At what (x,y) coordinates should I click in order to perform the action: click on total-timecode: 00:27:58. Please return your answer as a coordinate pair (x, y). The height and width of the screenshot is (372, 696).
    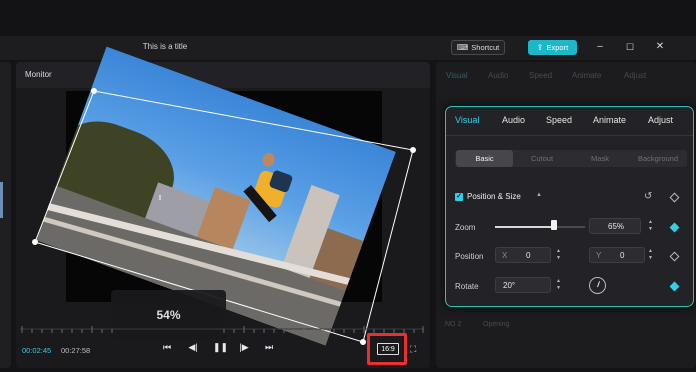
    Looking at the image, I should click on (76, 350).